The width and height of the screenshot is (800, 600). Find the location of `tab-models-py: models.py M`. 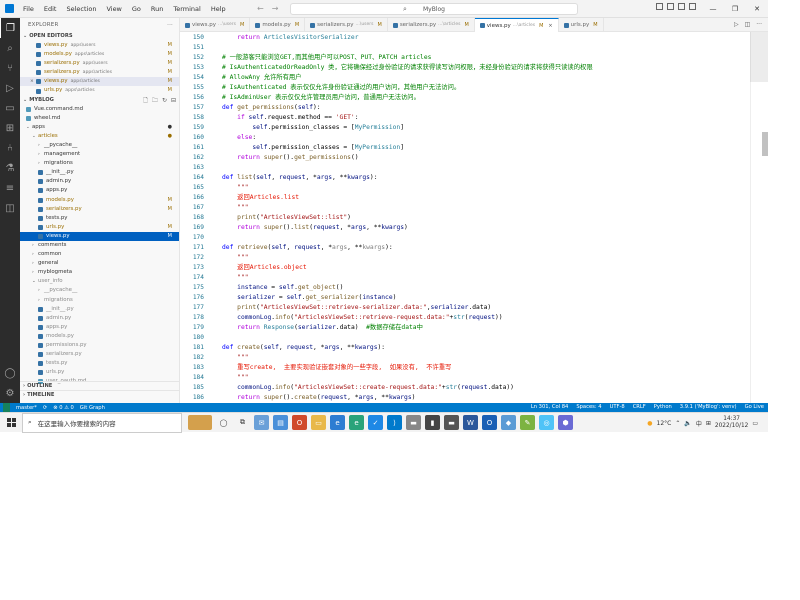

tab-models-py: models.py M is located at coordinates (278, 25).